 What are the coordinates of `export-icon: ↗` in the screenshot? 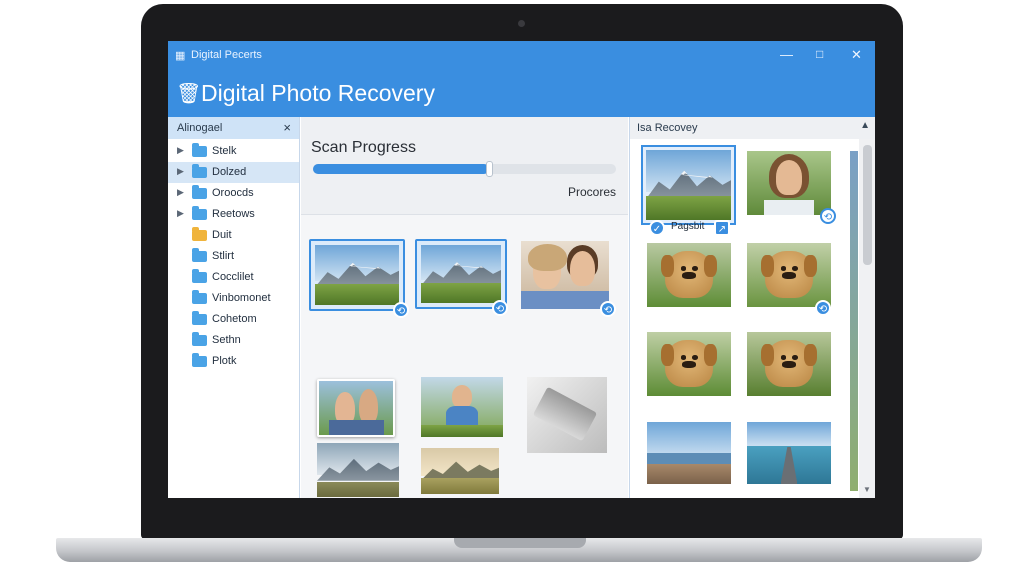 It's located at (722, 228).